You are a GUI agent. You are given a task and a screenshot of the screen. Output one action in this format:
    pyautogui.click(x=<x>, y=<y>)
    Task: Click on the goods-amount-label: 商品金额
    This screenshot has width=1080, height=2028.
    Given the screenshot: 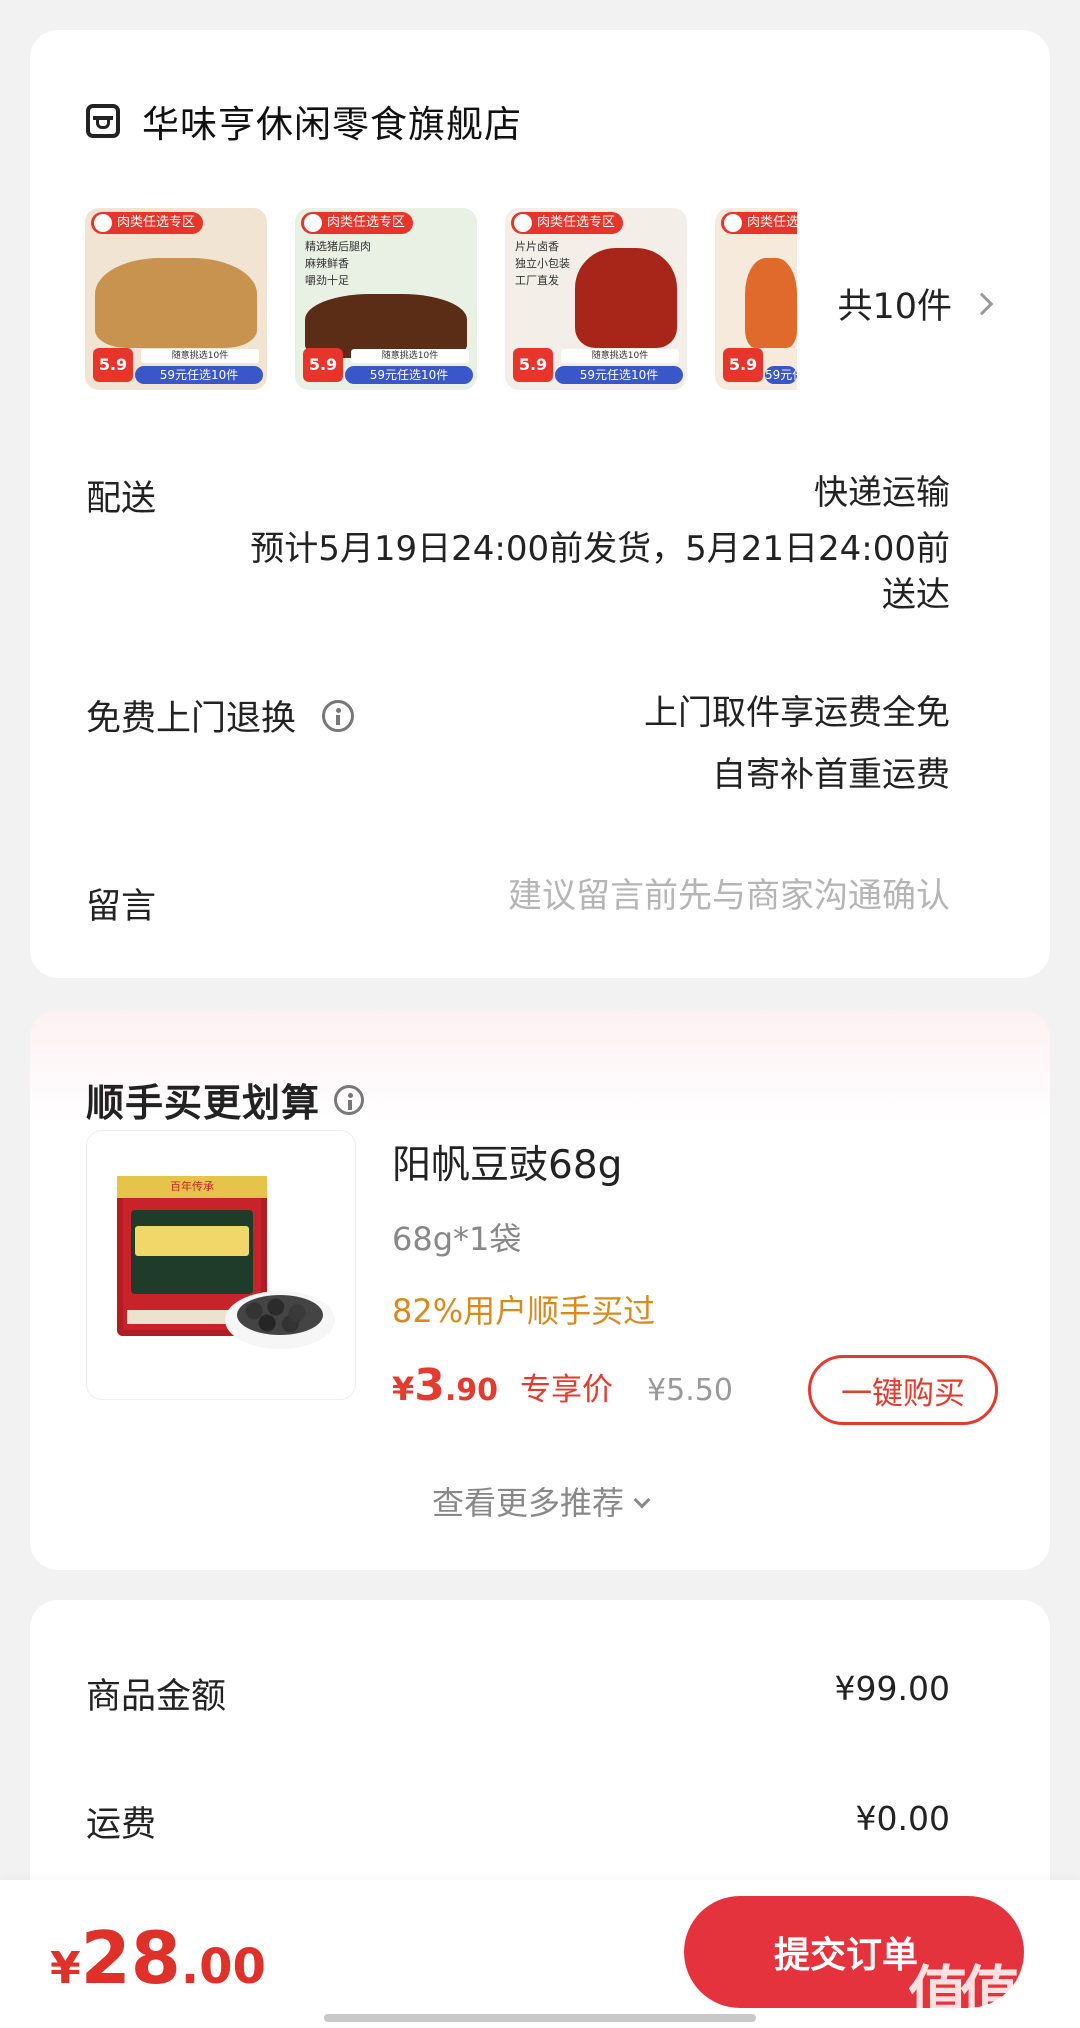 What is the action you would take?
    pyautogui.click(x=156, y=1697)
    